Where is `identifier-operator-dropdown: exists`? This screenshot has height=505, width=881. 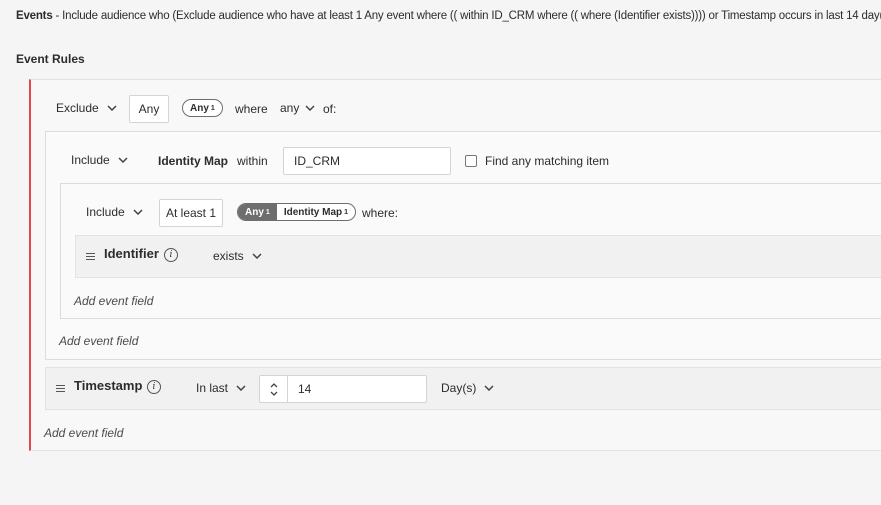
identifier-operator-dropdown: exists is located at coordinates (237, 256).